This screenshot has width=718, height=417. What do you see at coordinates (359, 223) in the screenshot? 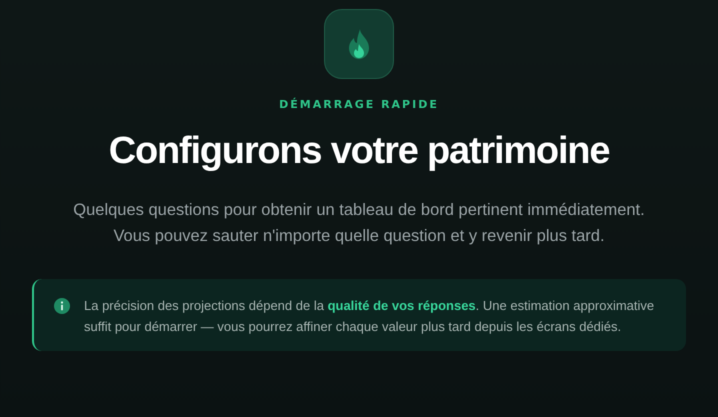
I see `intro-text: Quelques questions pour obtenir un tableau de bord pertinent immédiatement. Vous pouvez sauter n'importe quelle question et y revenir plus tard.` at bounding box center [359, 223].